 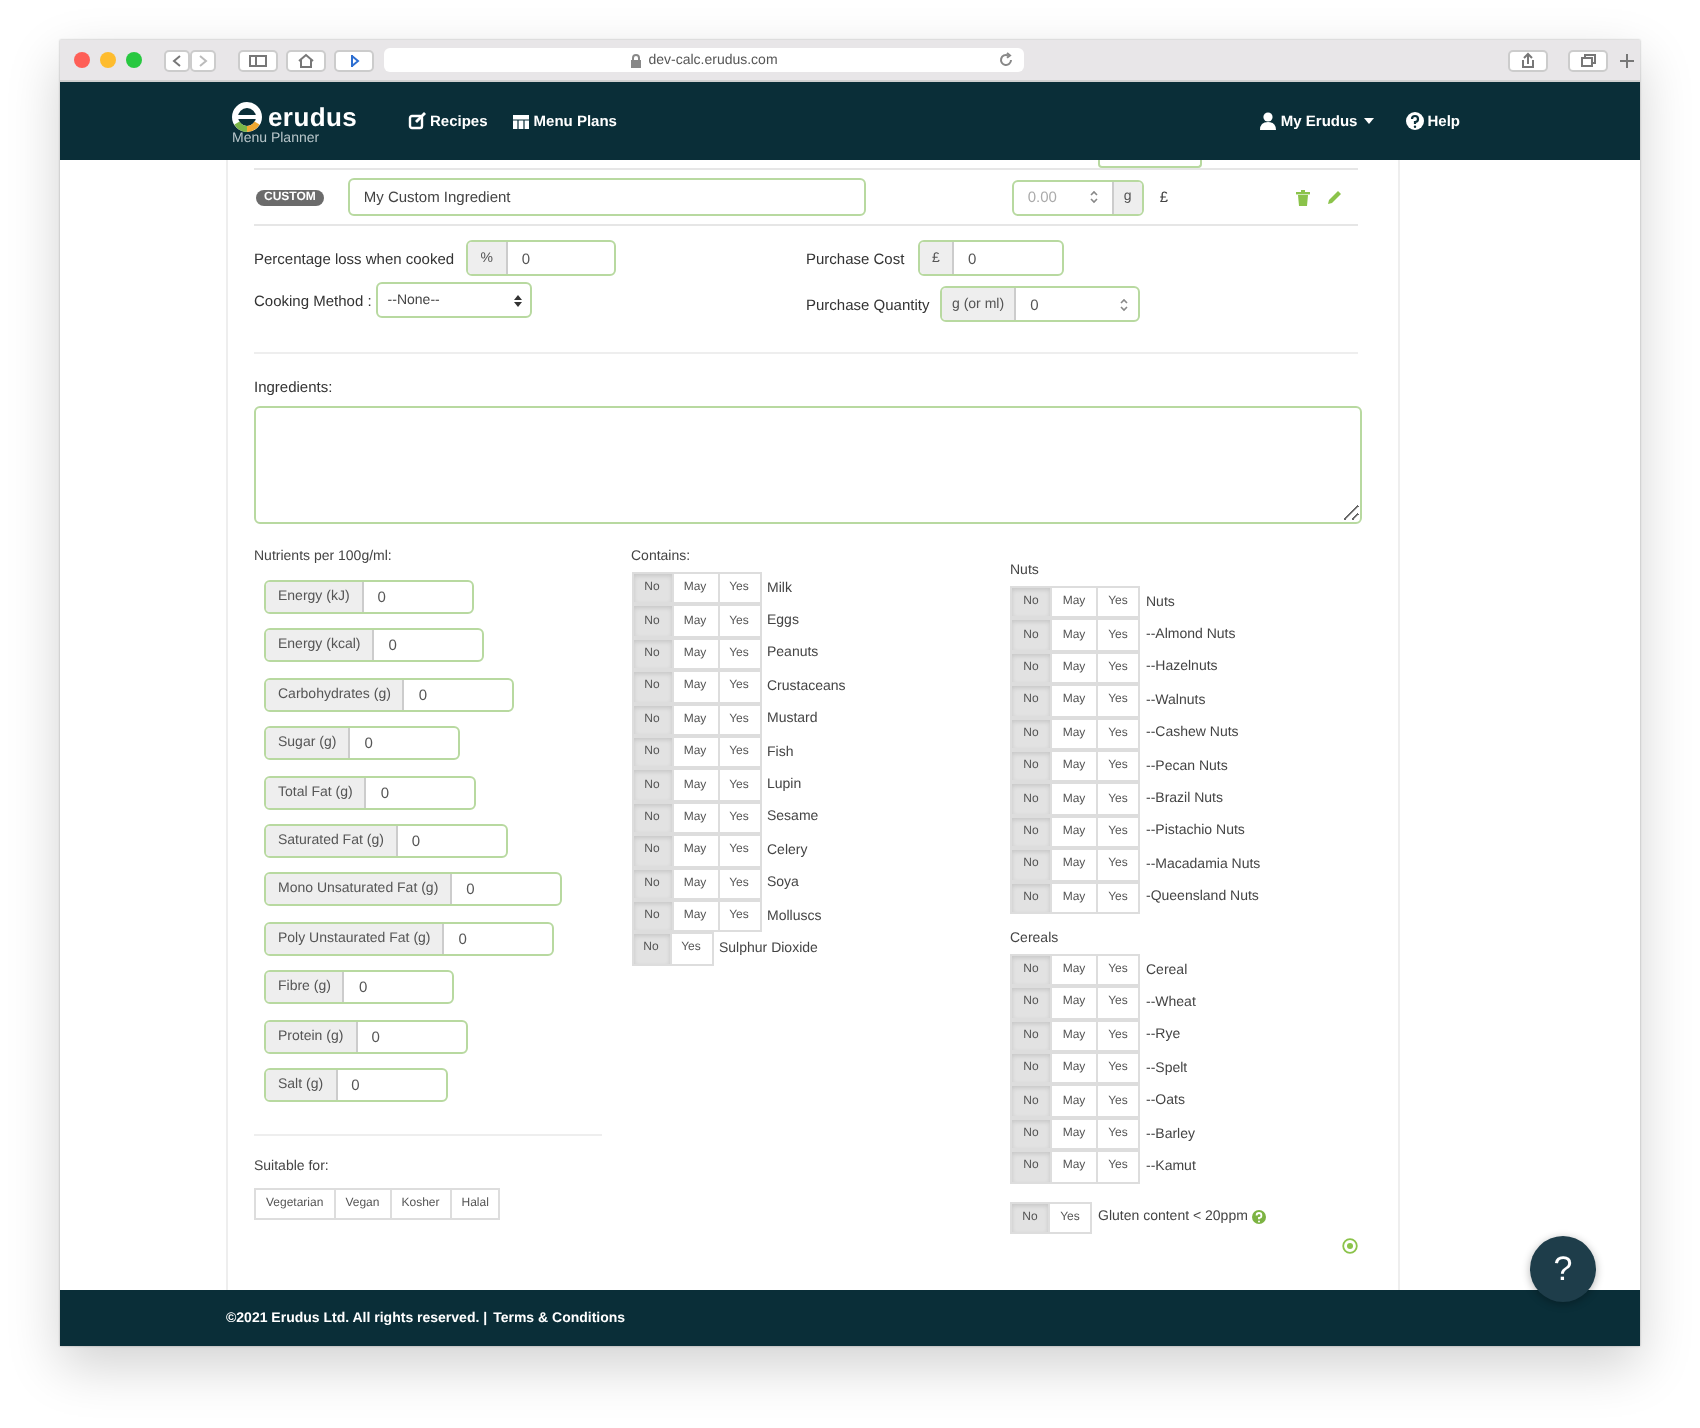 What do you see at coordinates (1258, 1217) in the screenshot?
I see `question-icon` at bounding box center [1258, 1217].